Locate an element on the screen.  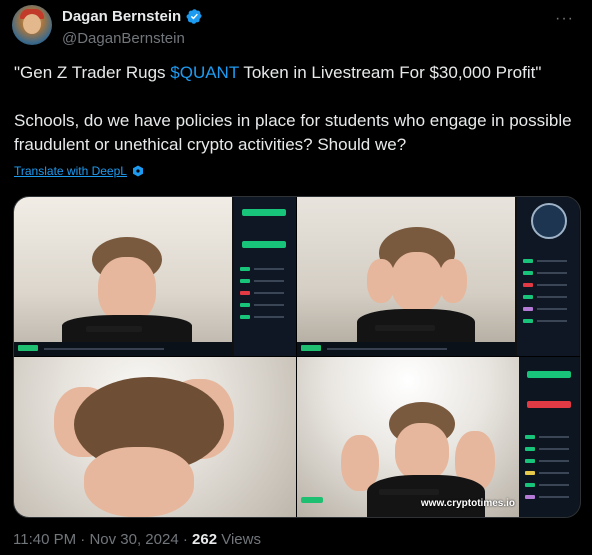
avatar is located at coordinates (32, 25).